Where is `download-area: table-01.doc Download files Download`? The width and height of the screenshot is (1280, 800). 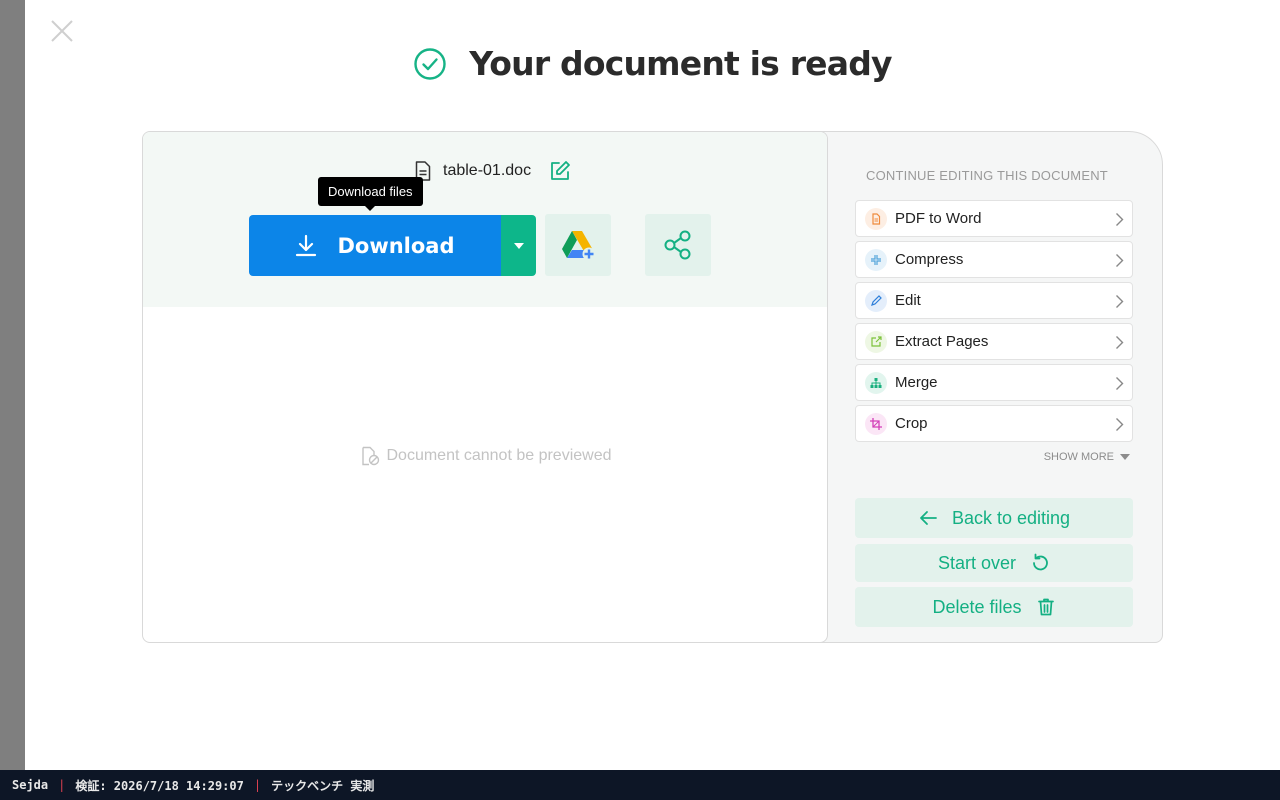
download-area: table-01.doc Download files Download is located at coordinates (485, 219).